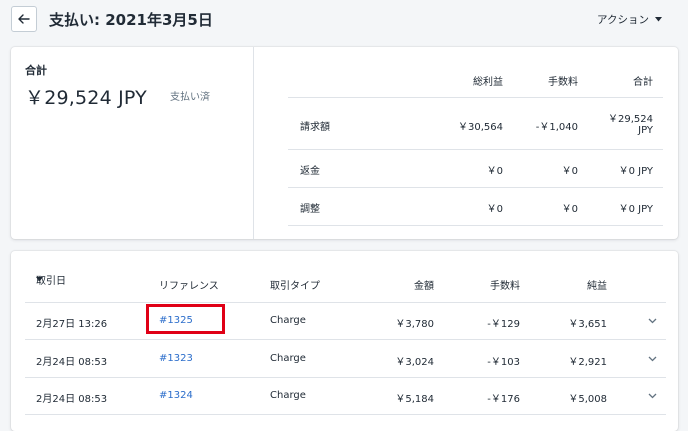 This screenshot has width=688, height=431. I want to click on total-amount: ￥29,524 JPY, so click(86, 98).